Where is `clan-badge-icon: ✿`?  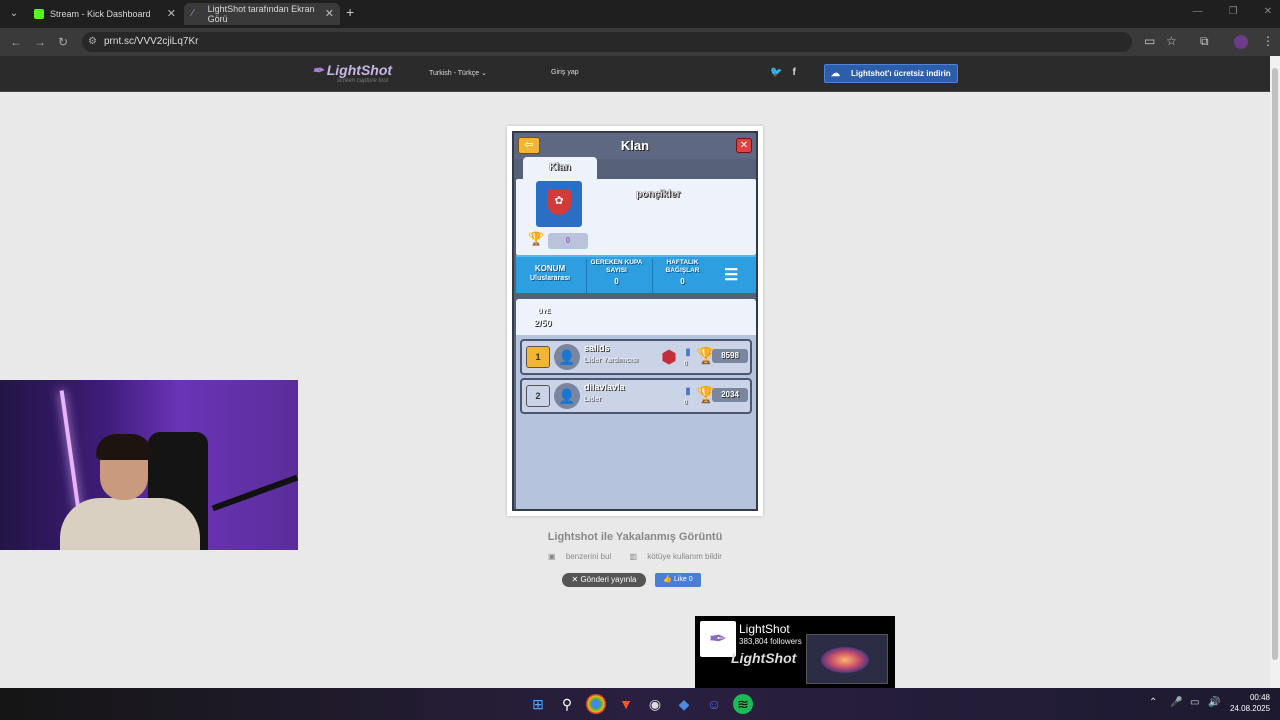 clan-badge-icon: ✿ is located at coordinates (559, 204).